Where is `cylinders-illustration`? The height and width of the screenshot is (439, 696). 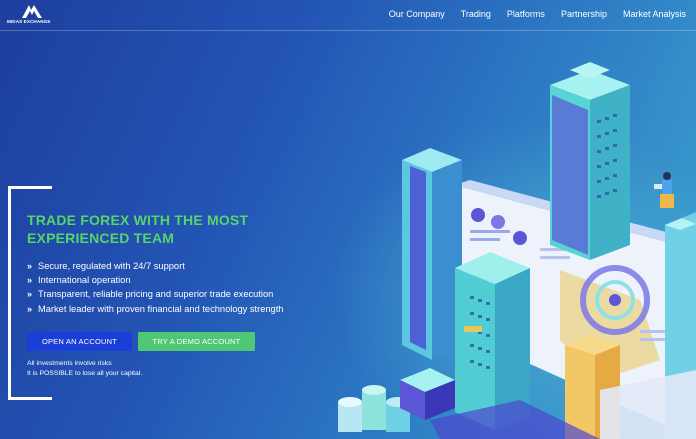 cylinders-illustration is located at coordinates (374, 408).